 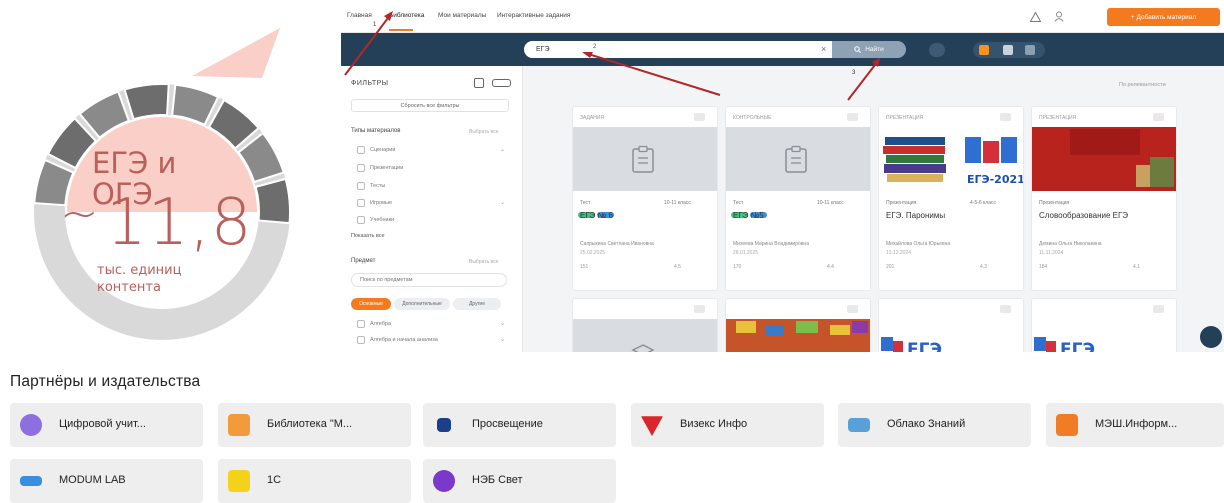 I want to click on list-view-icon, so click(x=1008, y=50).